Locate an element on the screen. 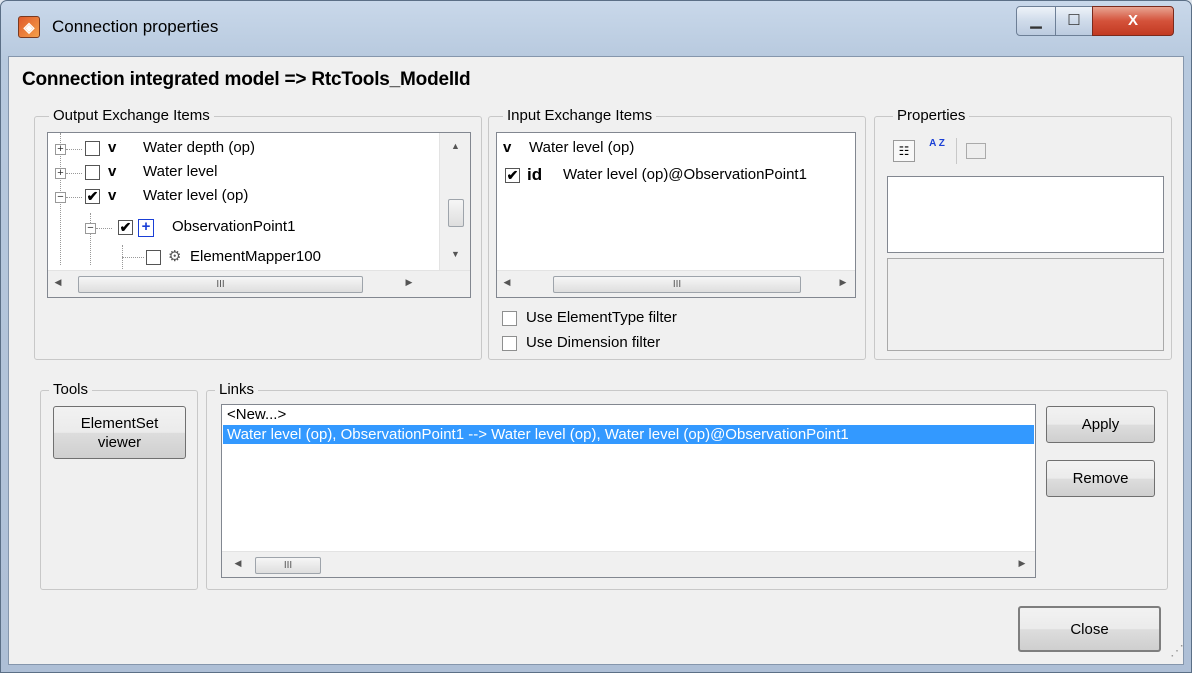 The image size is (1192, 673). tree-item-observation-point: ObservationPoint1 is located at coordinates (233, 227).